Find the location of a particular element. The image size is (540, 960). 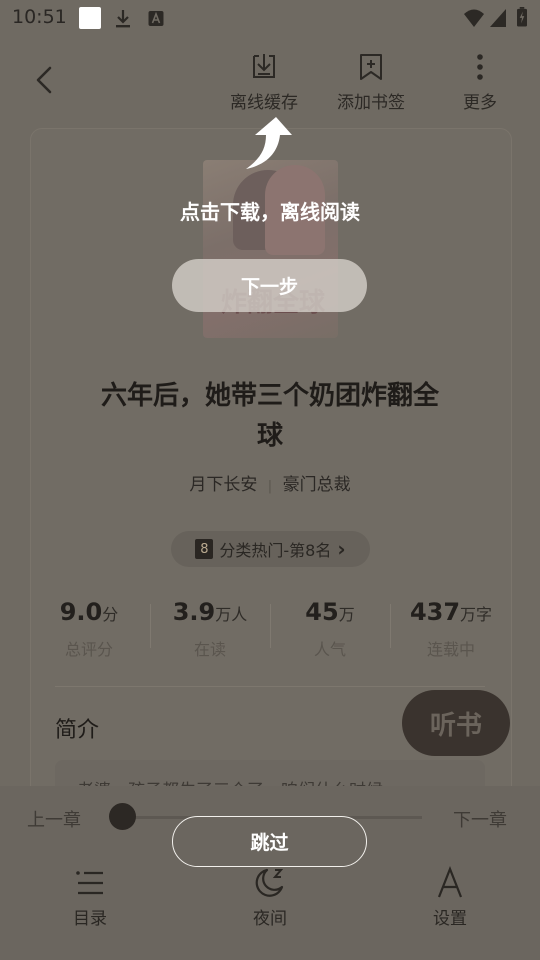

previous-chapter-button: 上一章 is located at coordinates (54, 819).